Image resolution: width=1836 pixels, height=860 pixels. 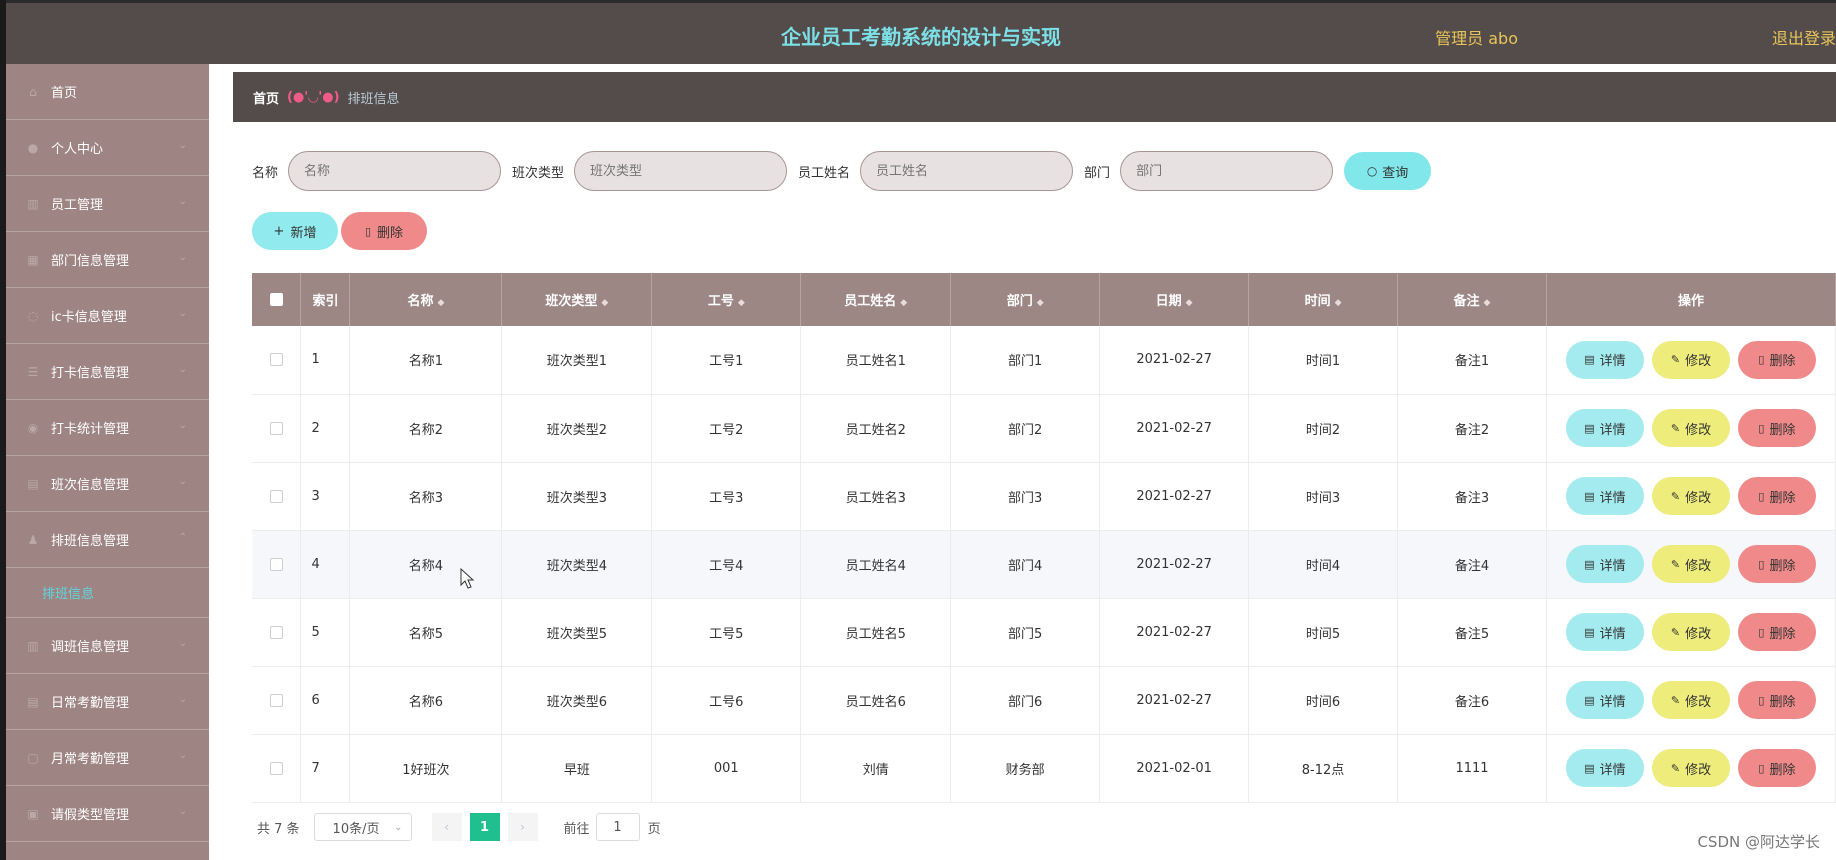 I want to click on column-header: 名称 ◆, so click(x=426, y=299).